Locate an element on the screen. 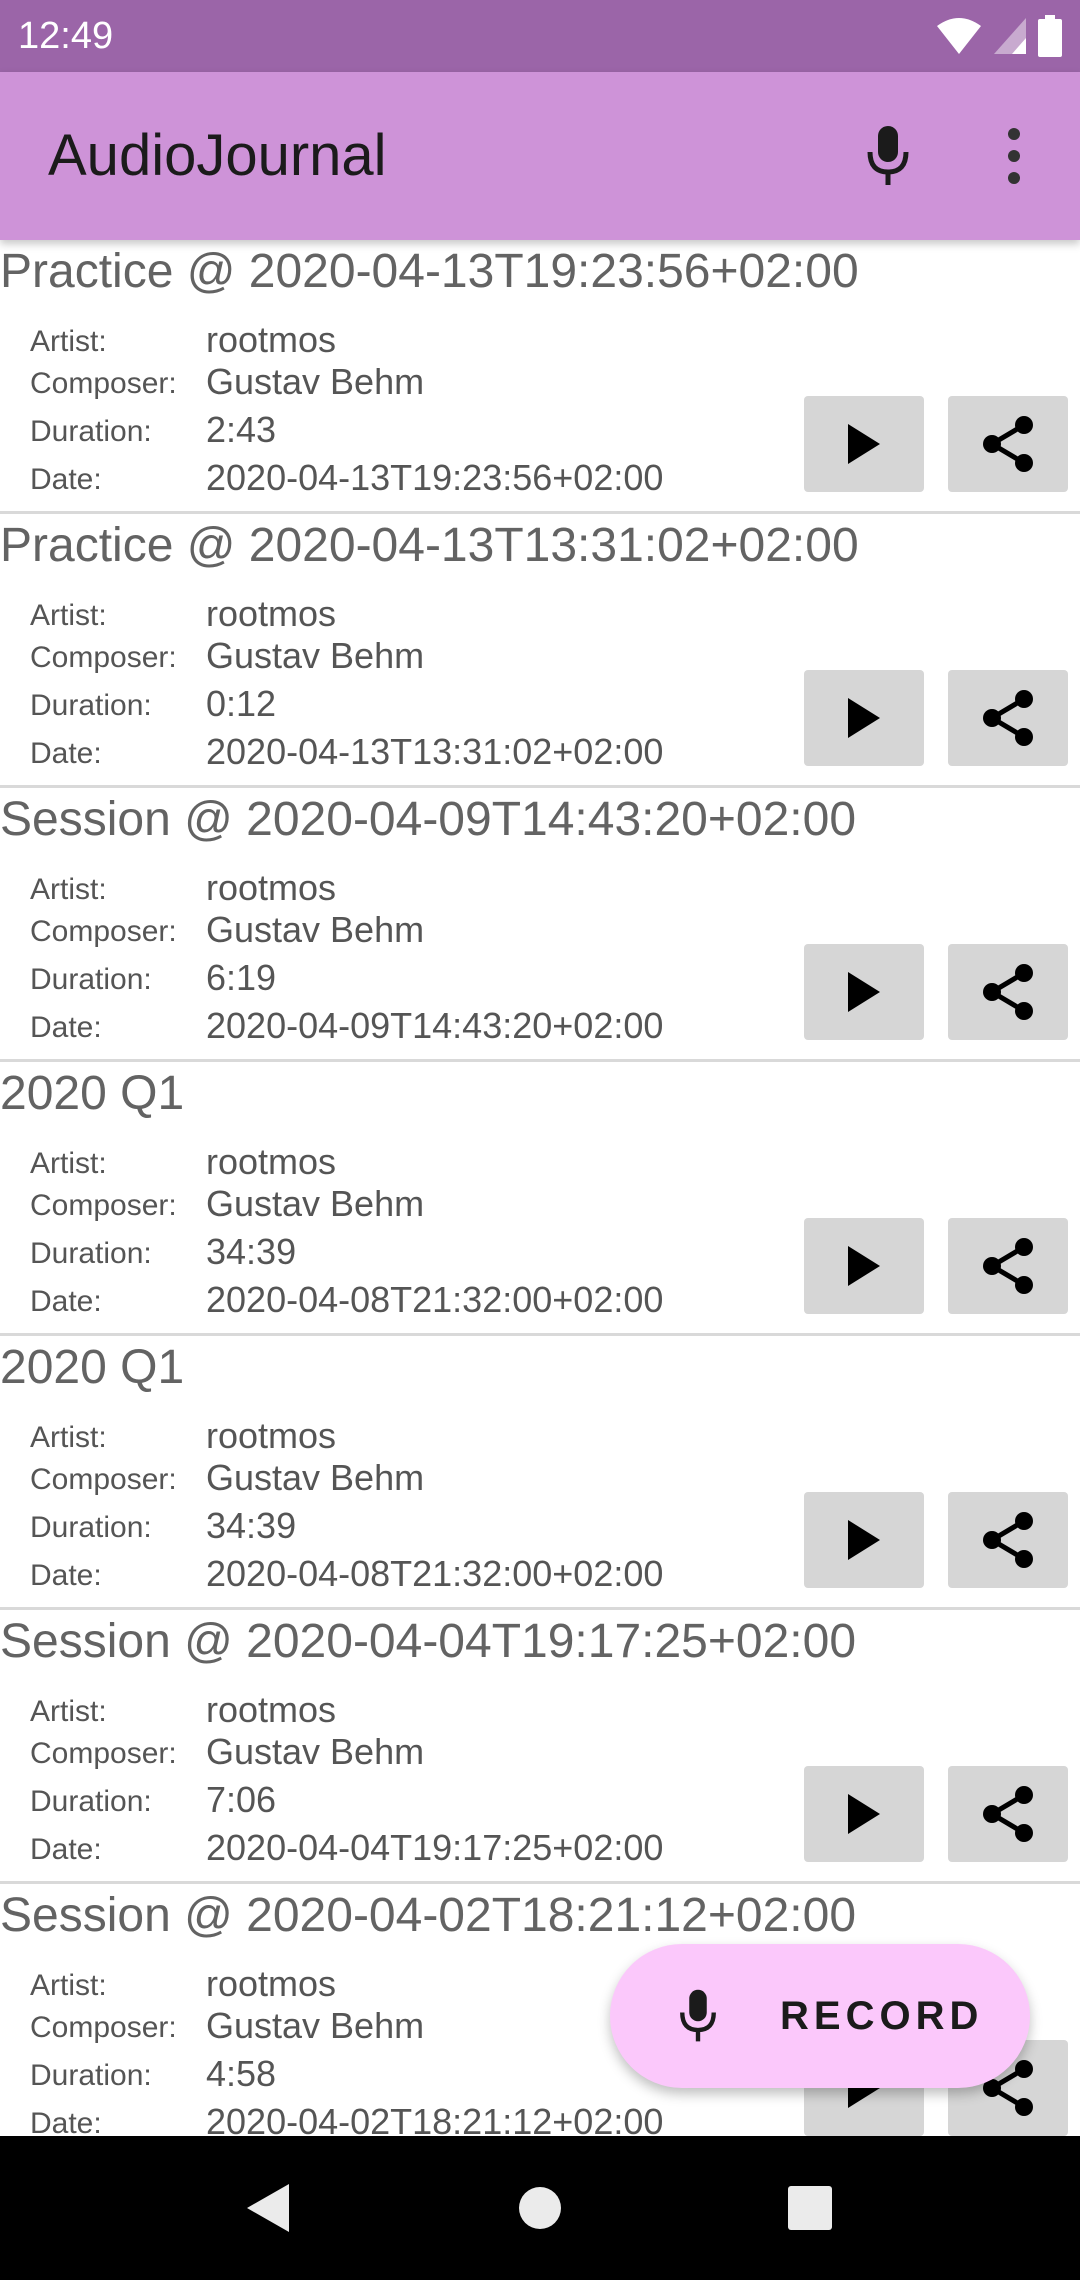 The image size is (1080, 2280). date-value: 2020-04-08T21:32:00+02:00 is located at coordinates (435, 1299).